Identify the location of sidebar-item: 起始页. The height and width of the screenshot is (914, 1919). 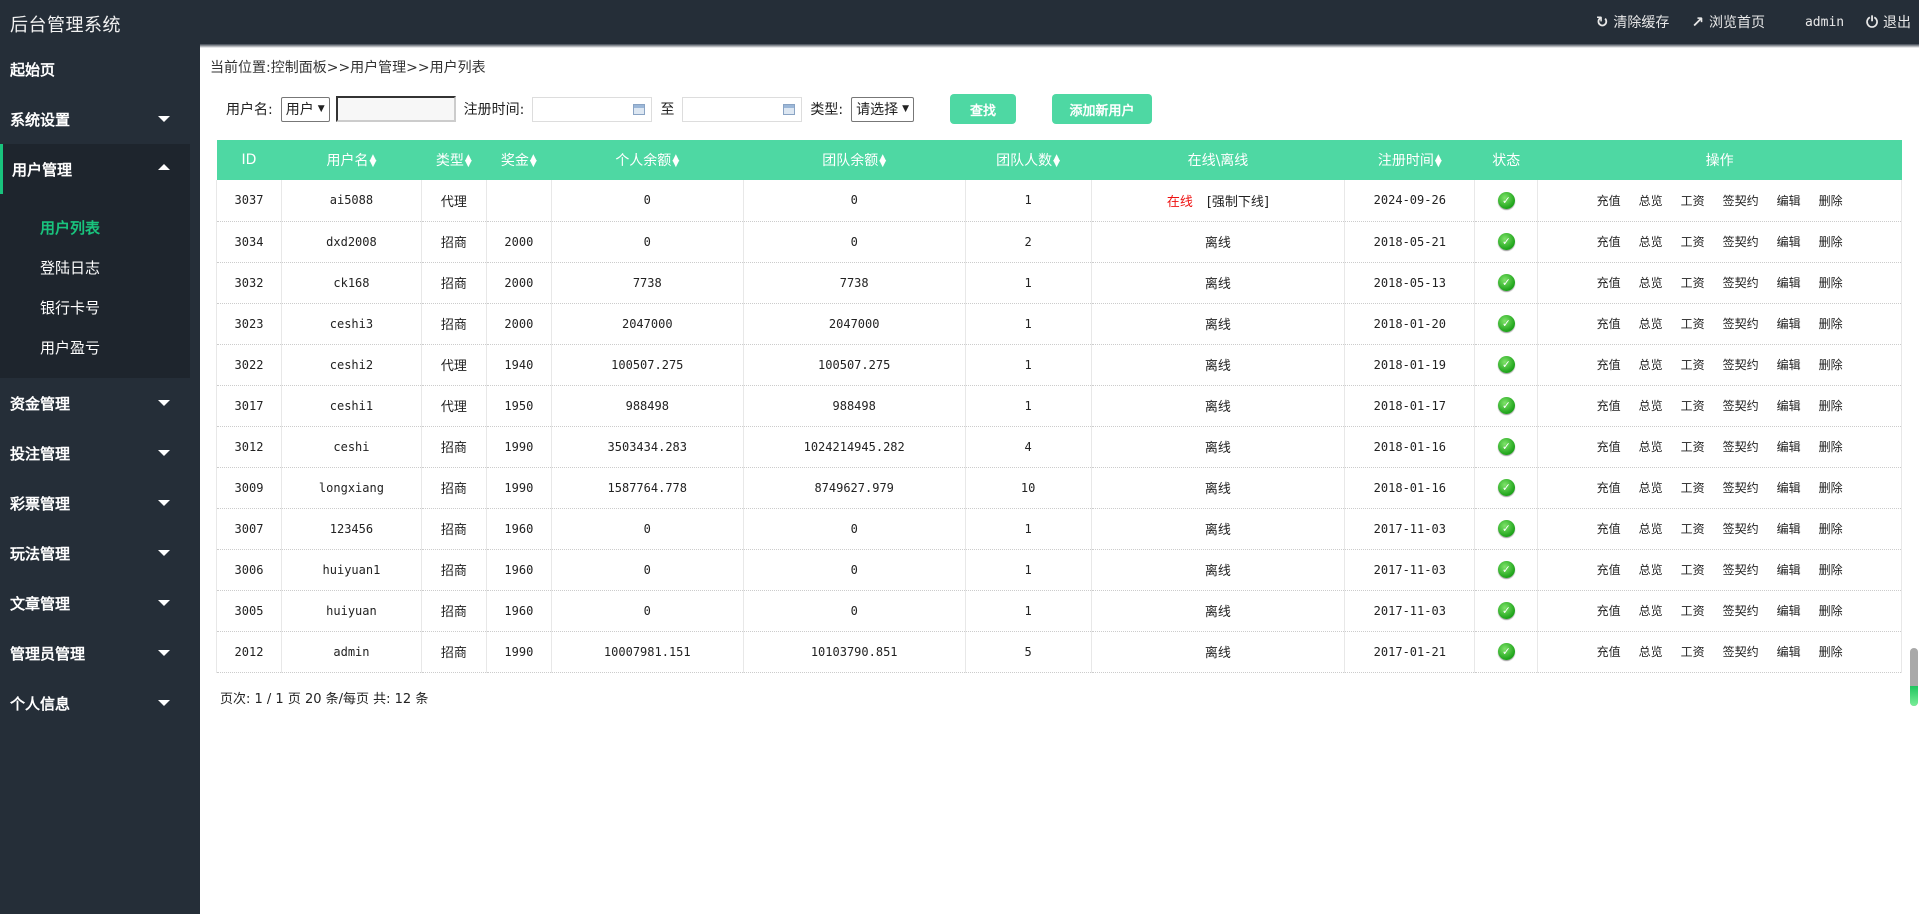
(100, 69).